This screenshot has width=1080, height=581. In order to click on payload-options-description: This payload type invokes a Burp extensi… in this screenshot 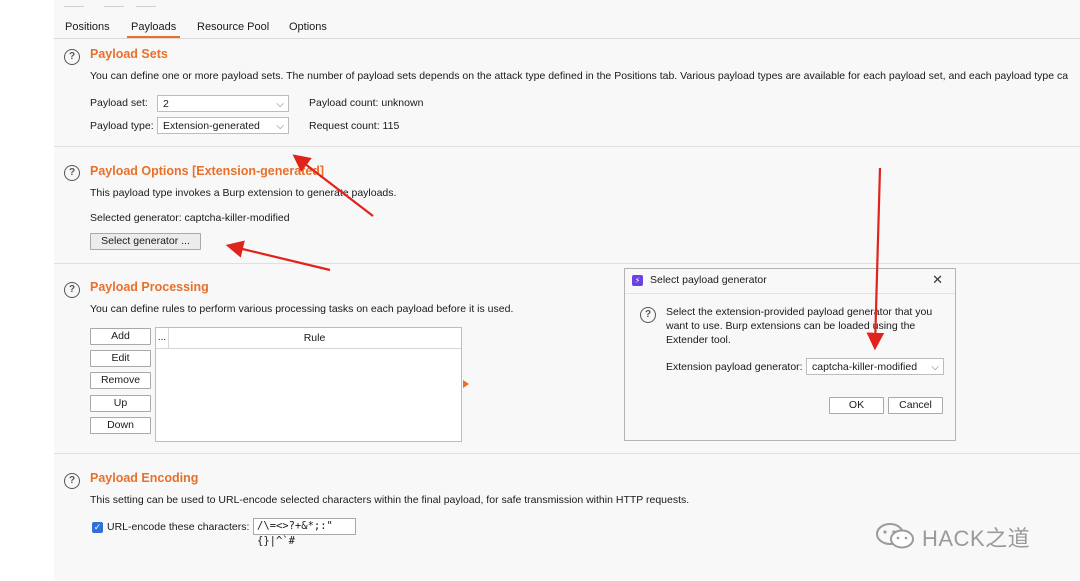, I will do `click(243, 193)`.